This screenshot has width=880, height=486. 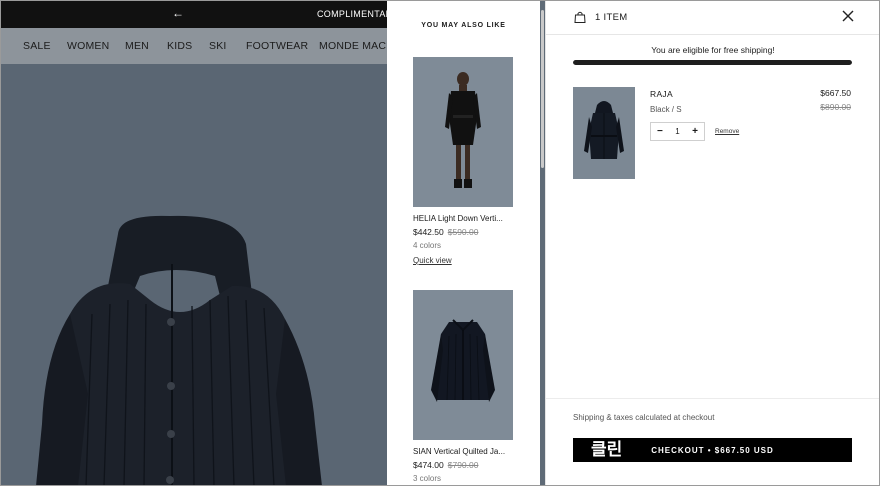 I want to click on checkout-label: CHECKOUT • $667.50 USD, so click(x=712, y=450).